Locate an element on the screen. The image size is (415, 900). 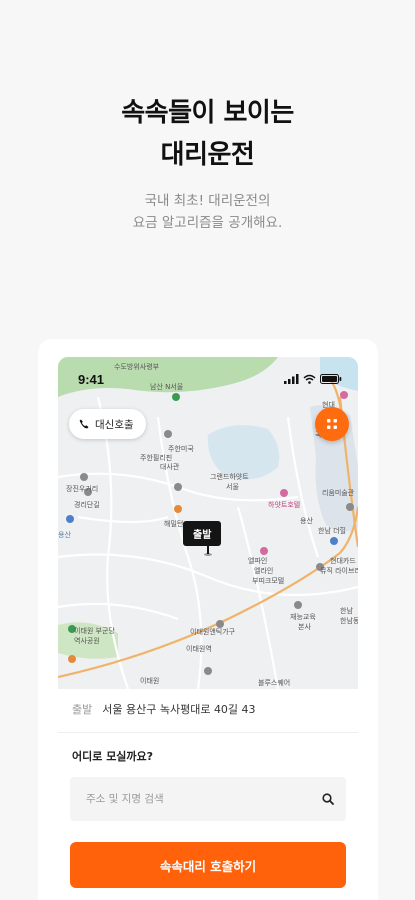
destination-search-input is located at coordinates (186, 799).